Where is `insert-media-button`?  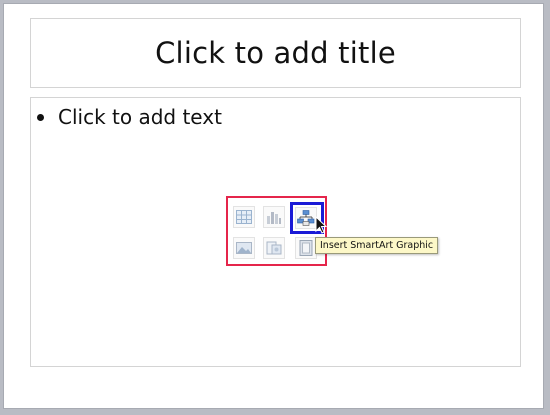 insert-media-button is located at coordinates (306, 248).